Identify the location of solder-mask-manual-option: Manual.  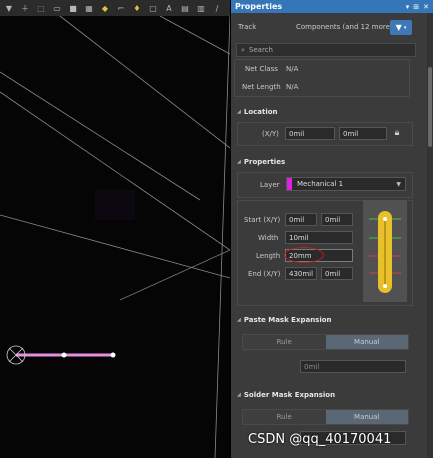
(366, 417).